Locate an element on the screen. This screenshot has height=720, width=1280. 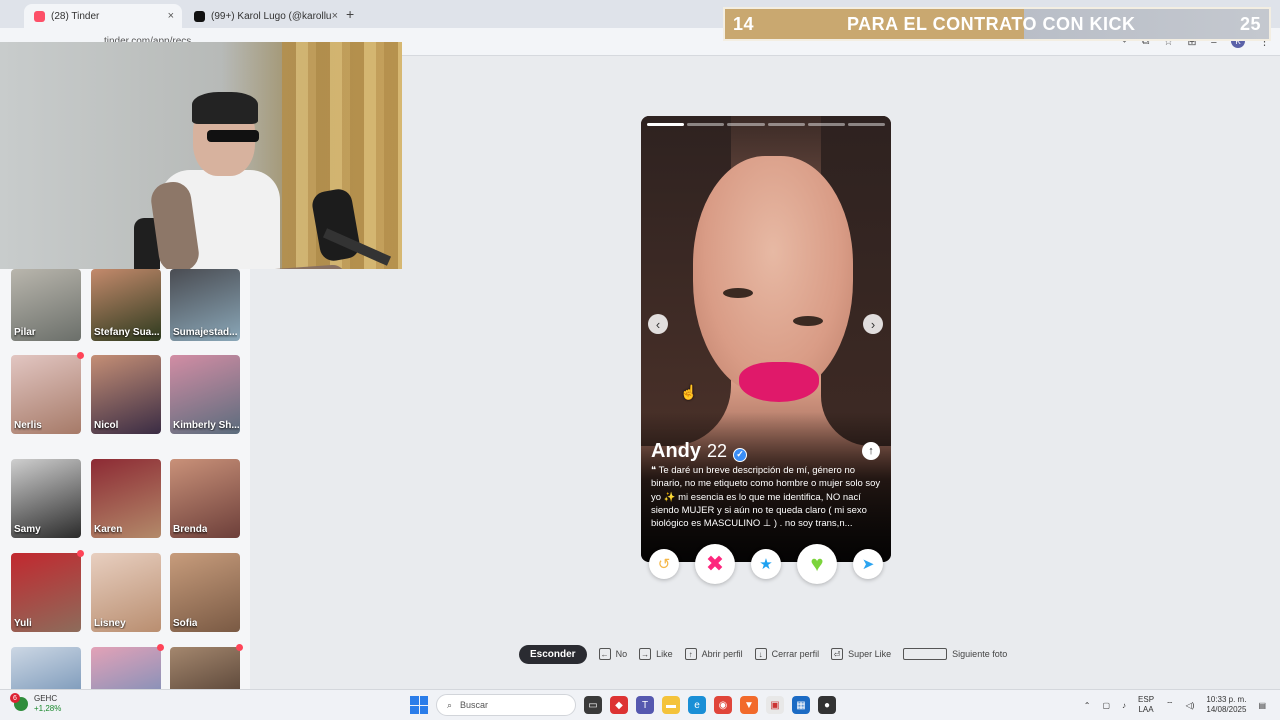
notification-badge: 6 is located at coordinates (15, 698).